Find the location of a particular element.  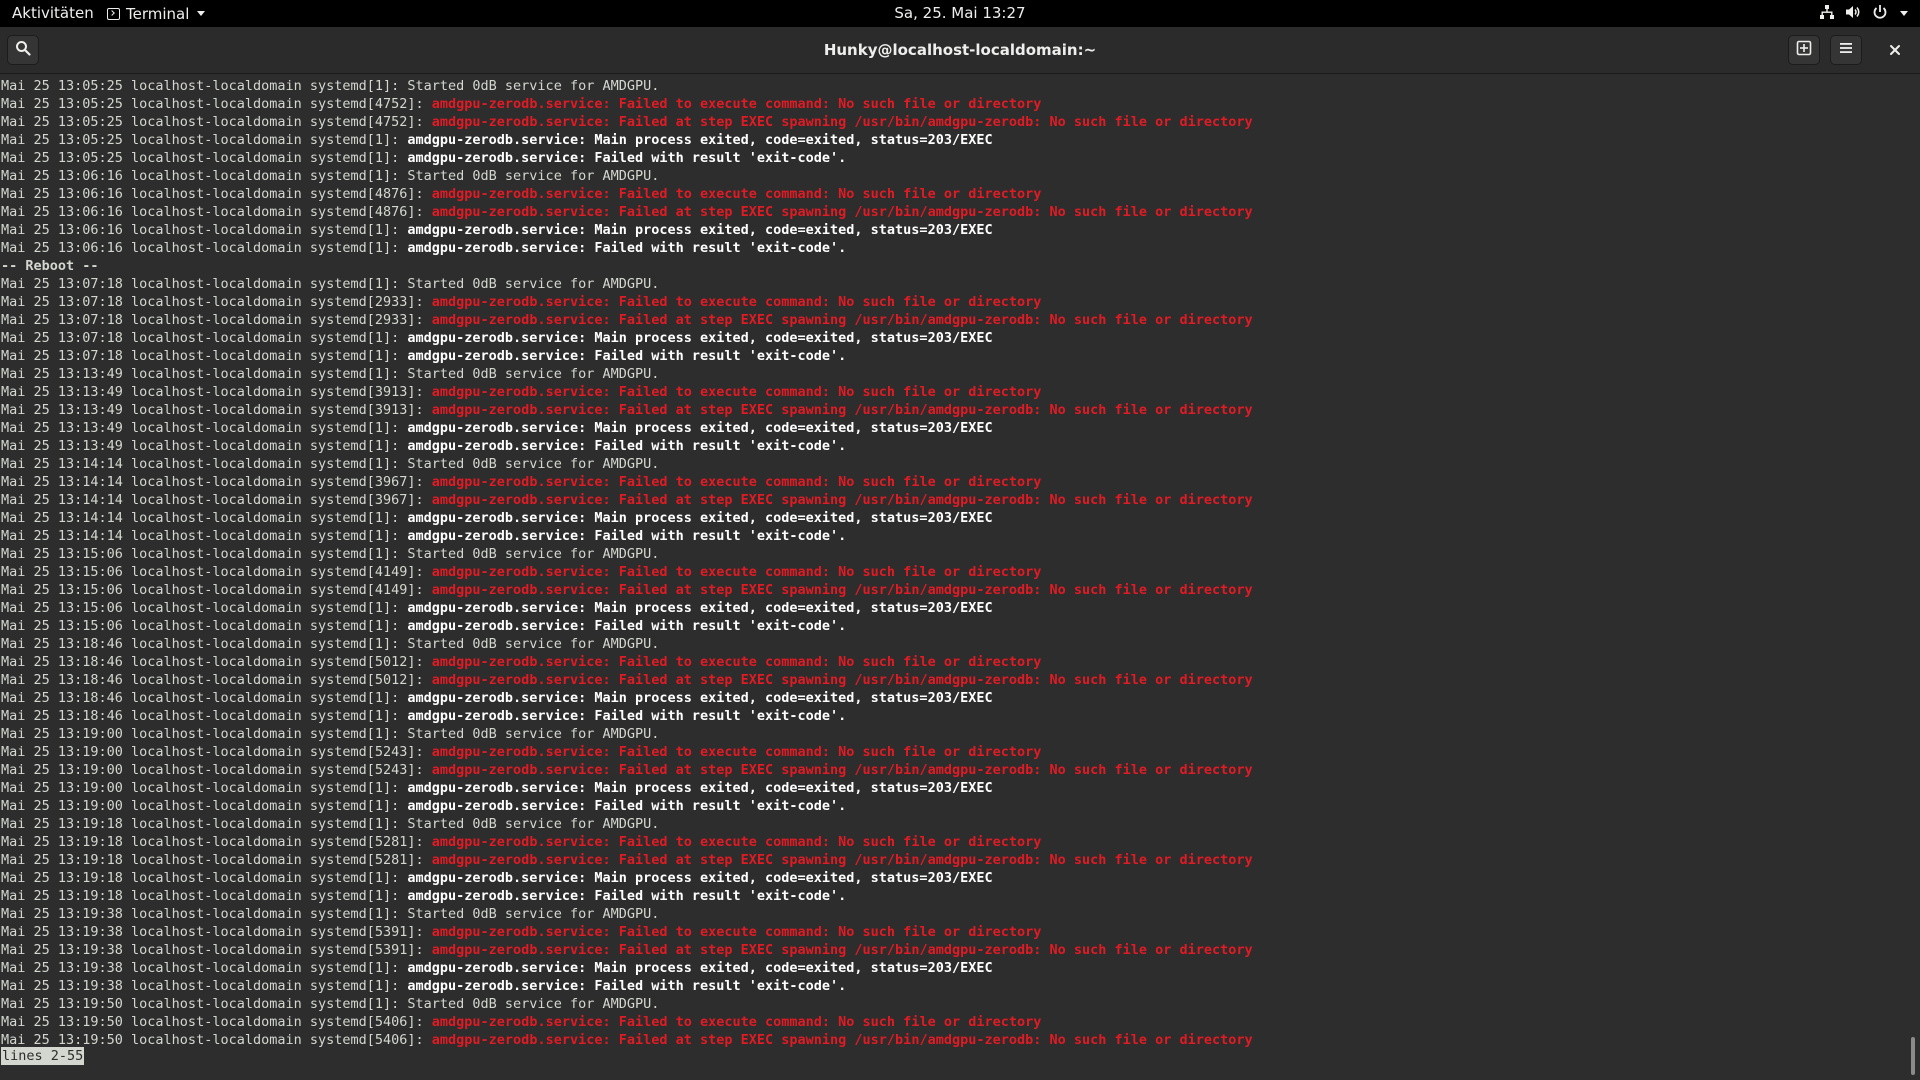

hamburger-menu-icon is located at coordinates (1846, 50).